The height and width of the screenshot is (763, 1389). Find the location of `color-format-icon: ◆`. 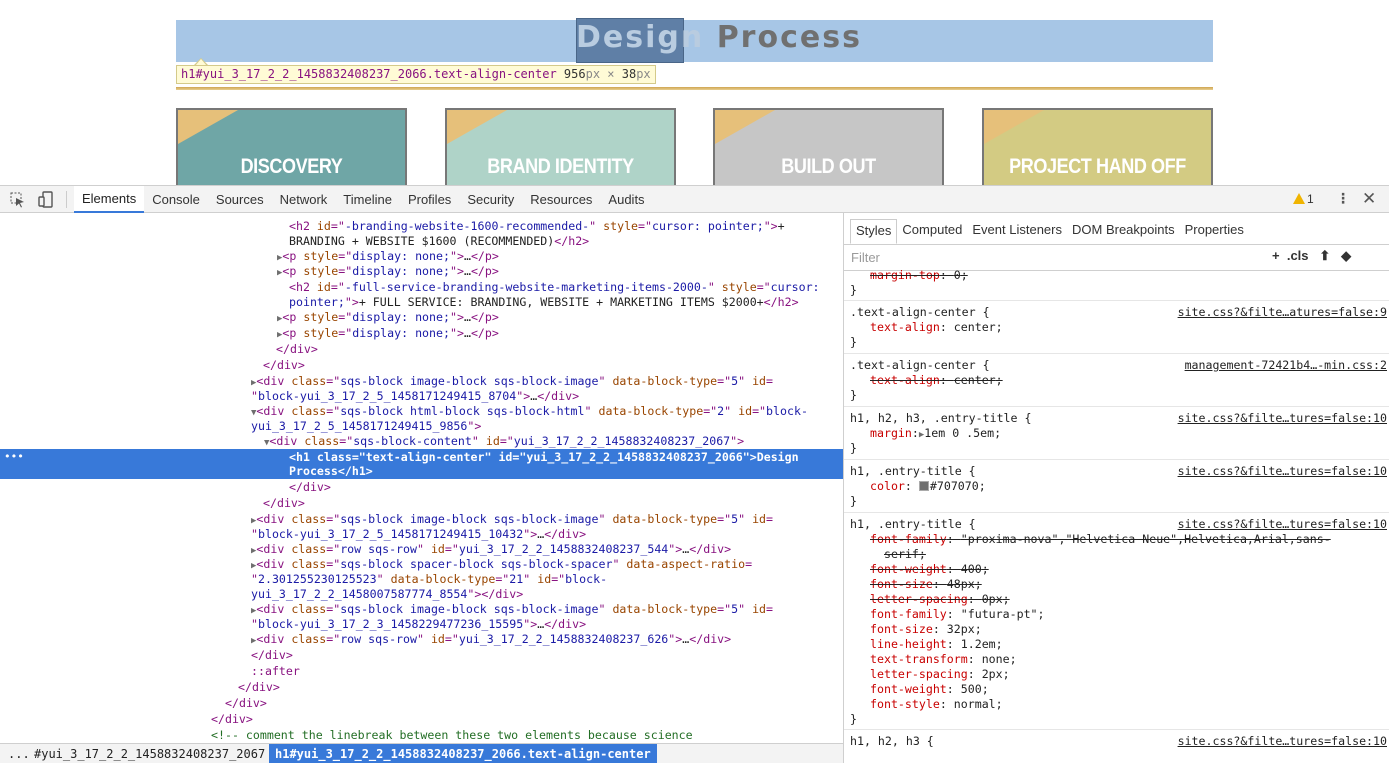

color-format-icon: ◆ is located at coordinates (1346, 255).